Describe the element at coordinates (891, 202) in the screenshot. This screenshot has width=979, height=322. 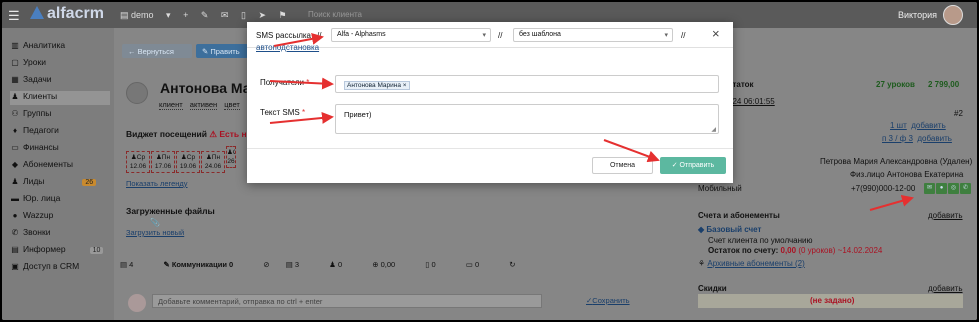
I see `arrow-sms-icon` at that location.